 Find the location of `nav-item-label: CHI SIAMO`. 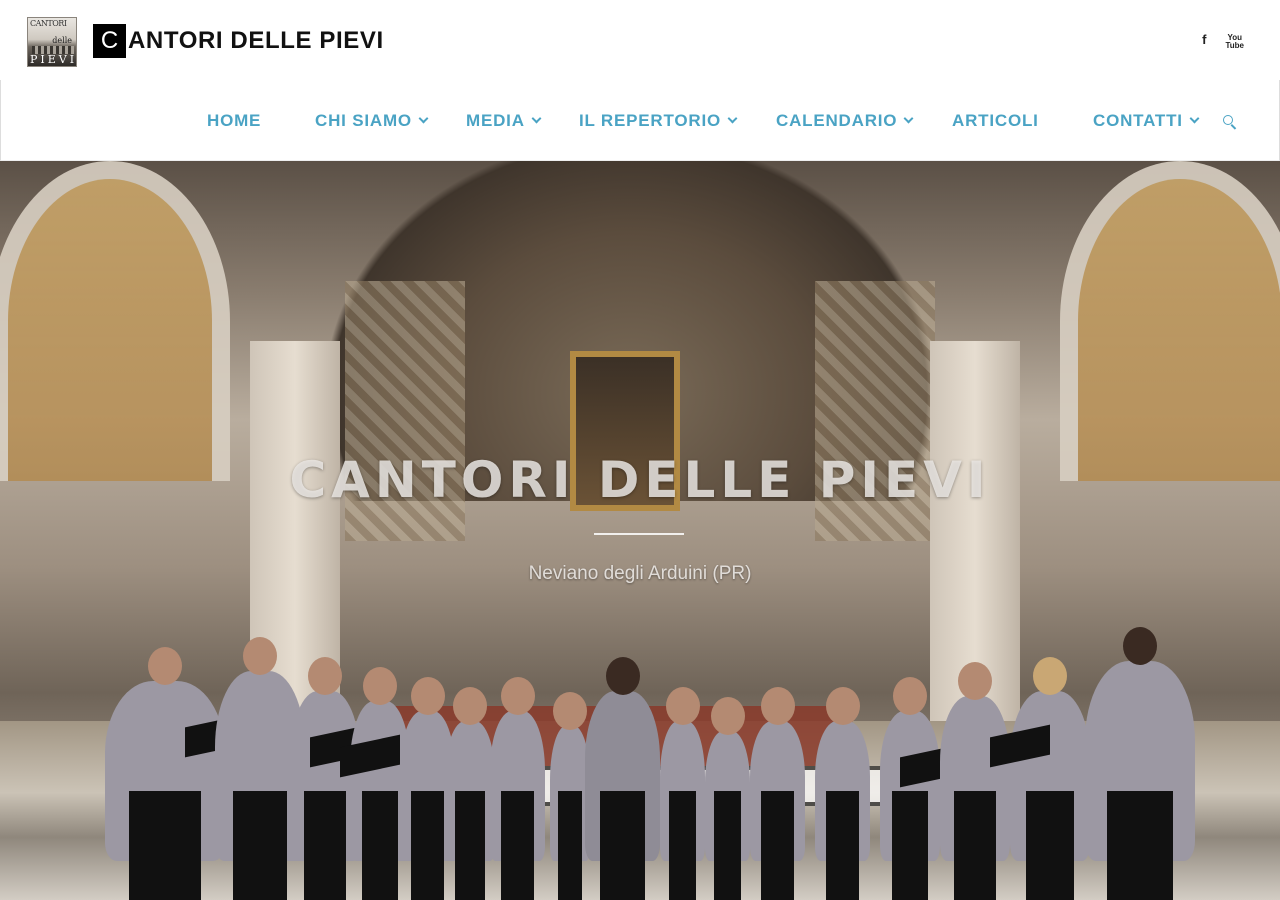

nav-item-label: CHI SIAMO is located at coordinates (363, 120).